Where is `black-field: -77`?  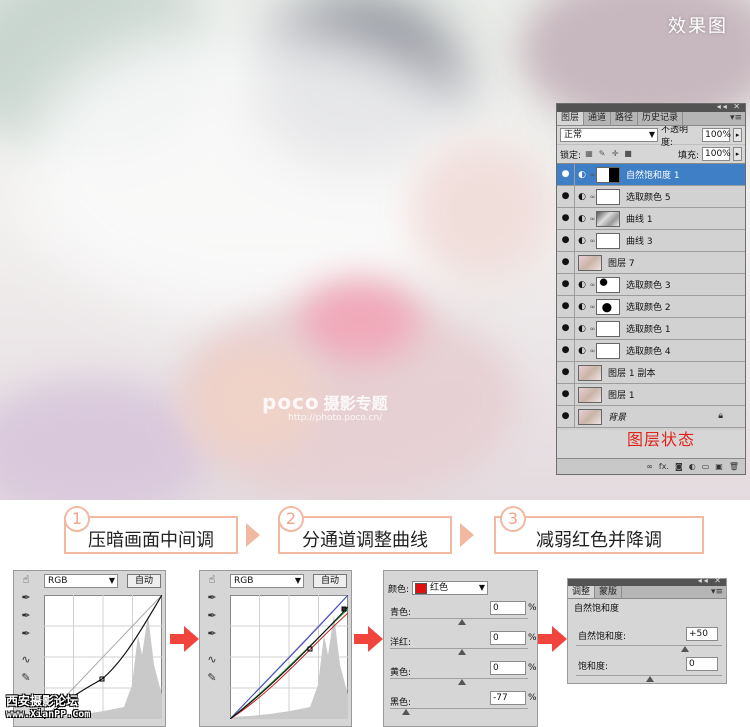
black-field: -77 is located at coordinates (508, 698).